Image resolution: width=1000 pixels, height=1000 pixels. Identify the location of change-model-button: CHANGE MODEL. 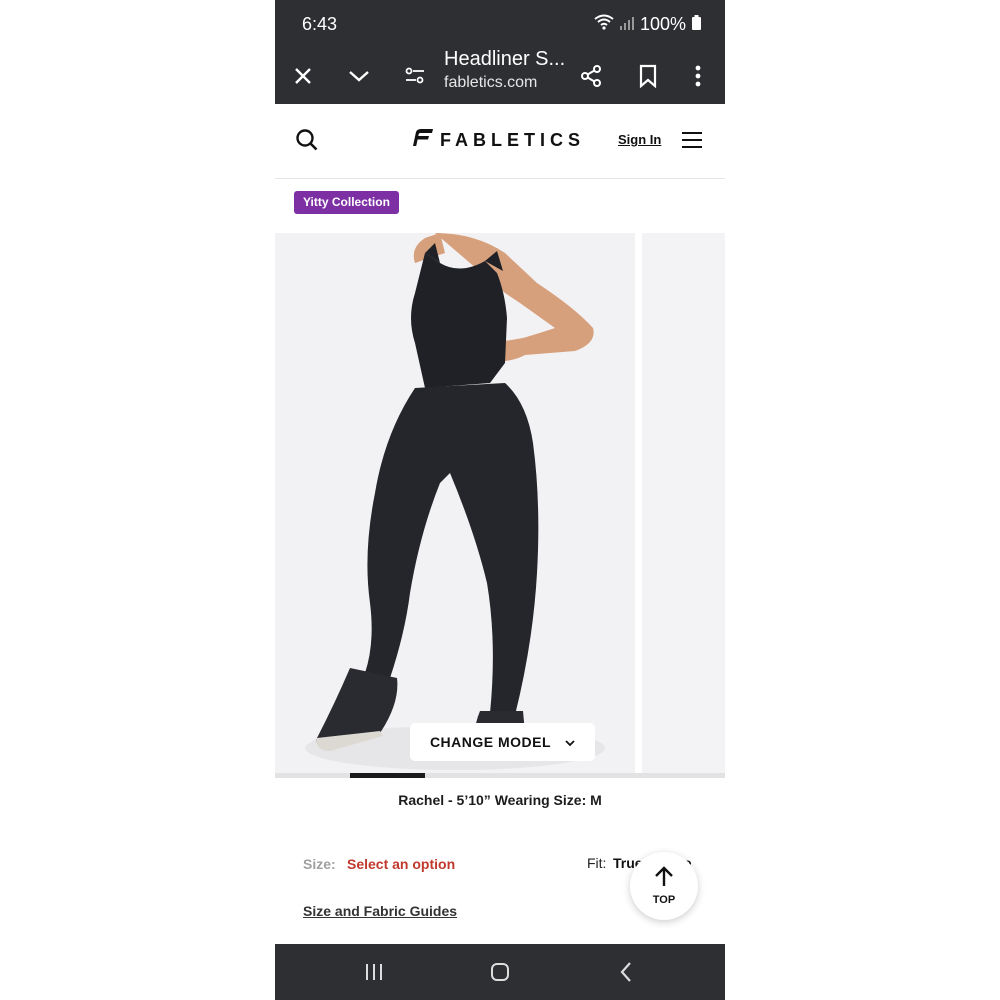
(502, 742).